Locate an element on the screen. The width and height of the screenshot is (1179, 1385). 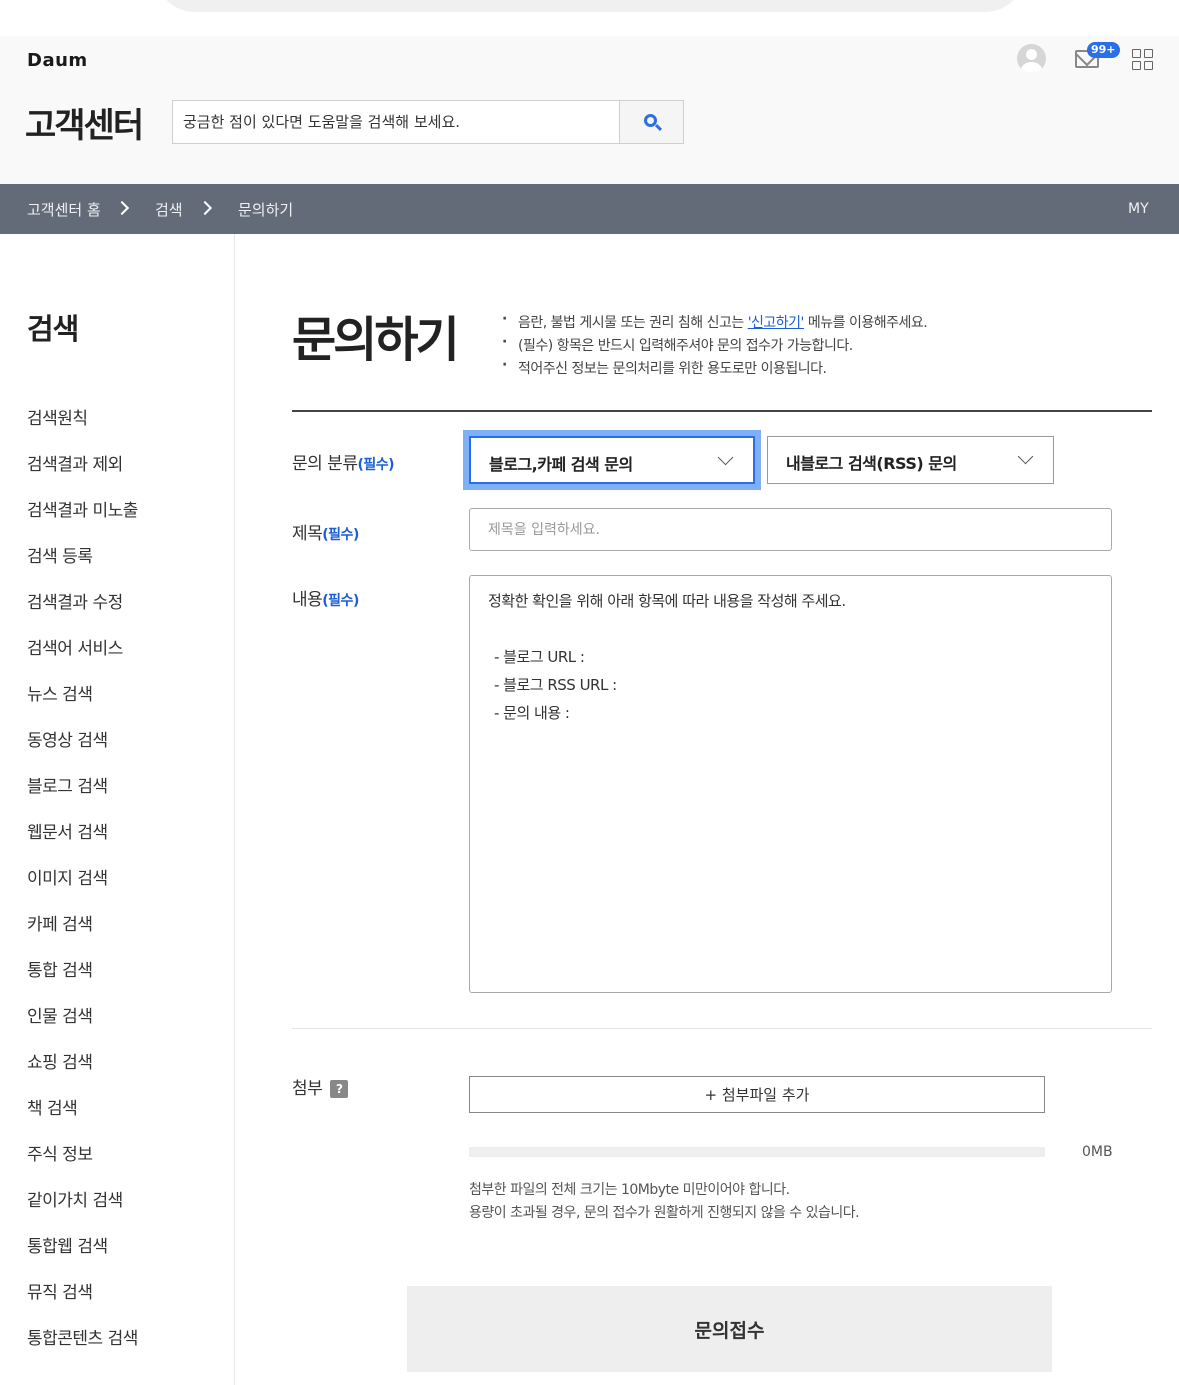
notice-item: 적어주신 정보는 문의처리를 위한 용도로만 이용됩니다. is located at coordinates (714, 369).